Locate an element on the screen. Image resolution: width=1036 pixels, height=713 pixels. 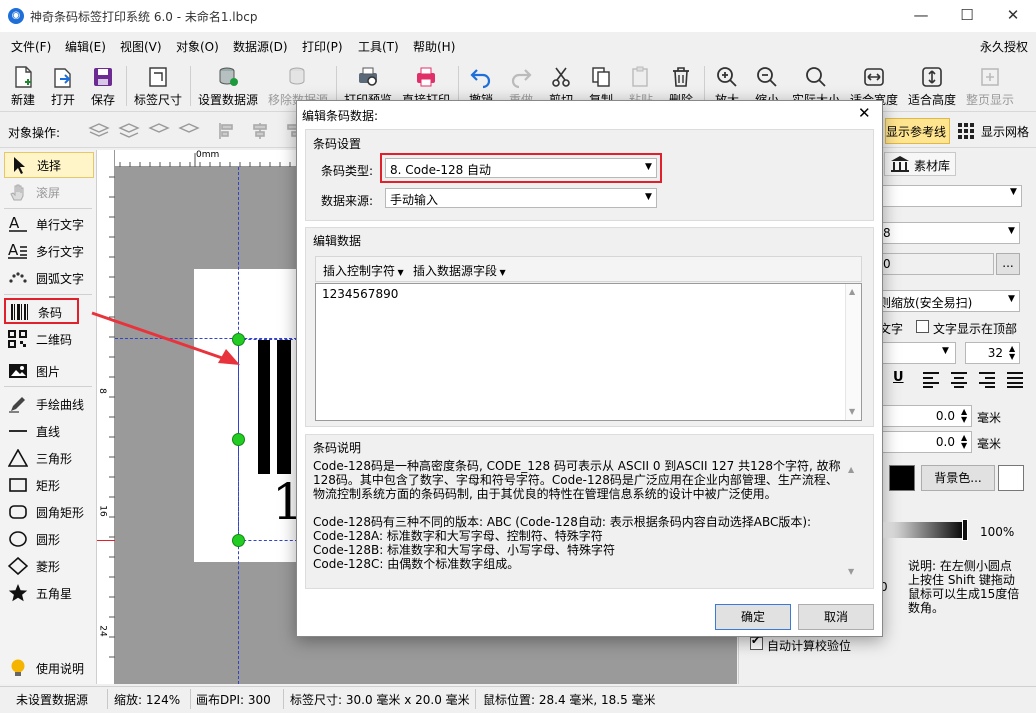
tool-triangle: 三角形 is located at coordinates (49, 458).